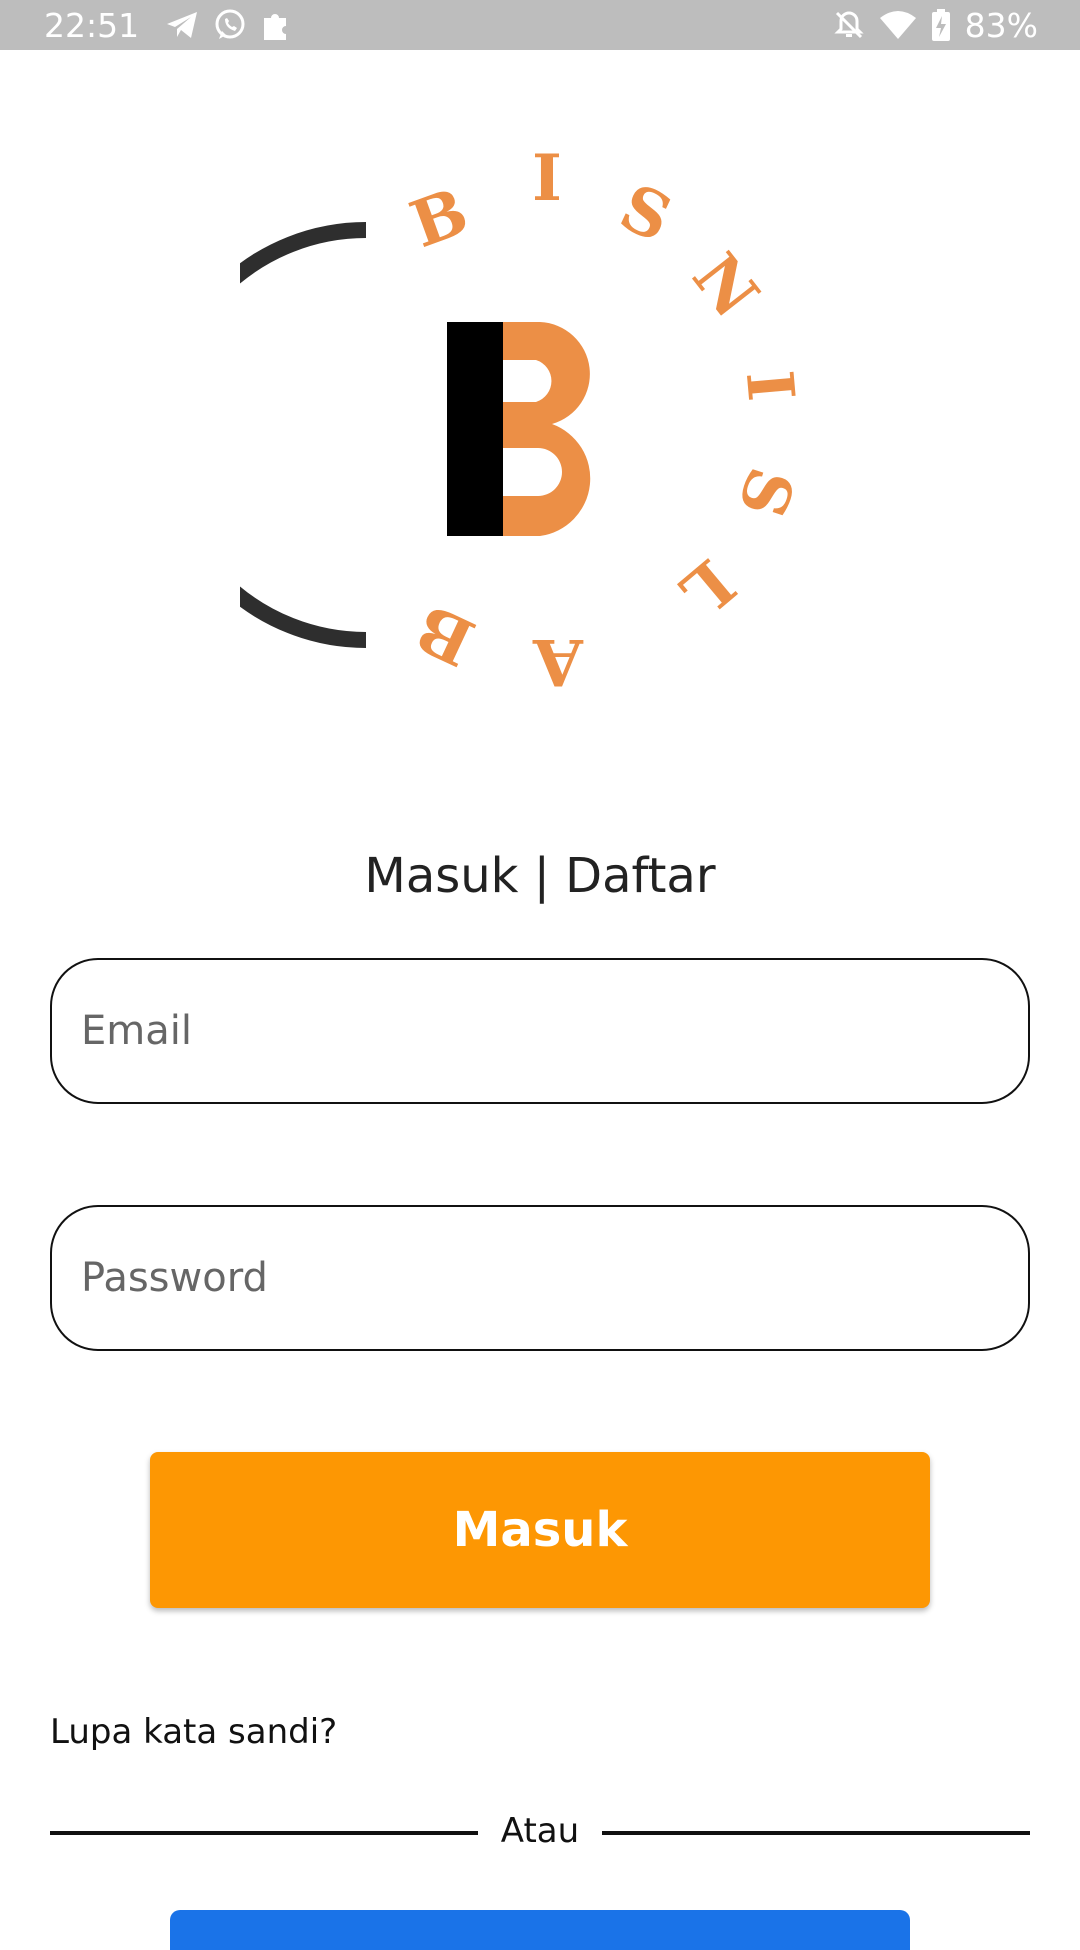 This screenshot has width=1080, height=1950. What do you see at coordinates (230, 25) in the screenshot?
I see `whatsapp-icon` at bounding box center [230, 25].